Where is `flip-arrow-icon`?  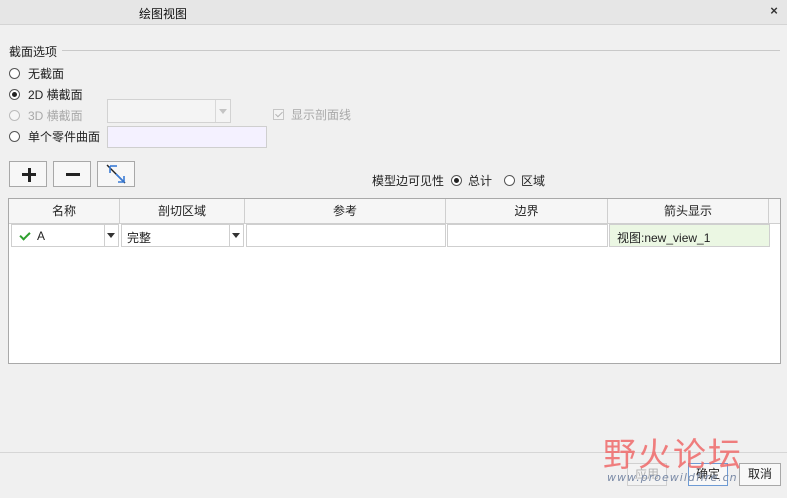
flip-arrow-icon is located at coordinates (116, 174).